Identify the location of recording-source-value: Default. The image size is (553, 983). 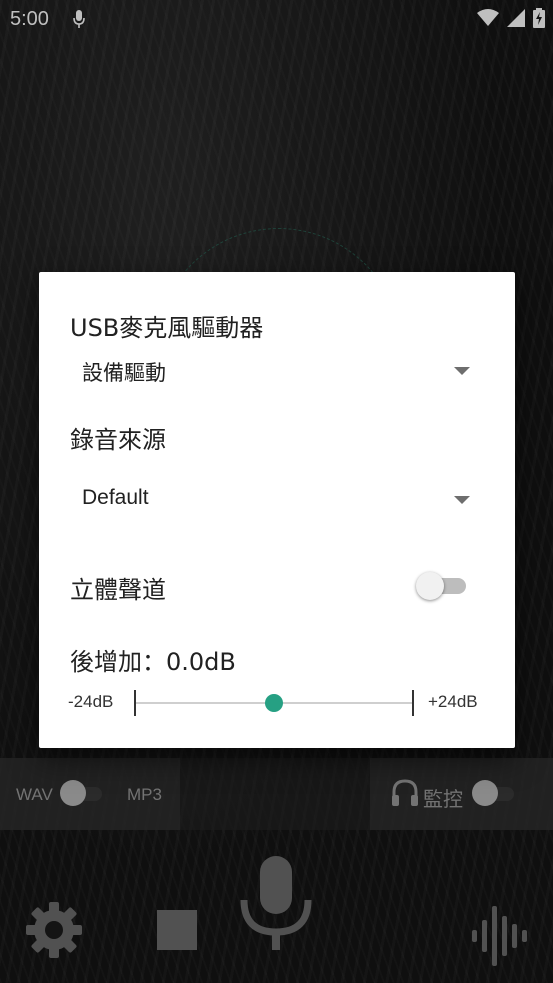
(115, 497).